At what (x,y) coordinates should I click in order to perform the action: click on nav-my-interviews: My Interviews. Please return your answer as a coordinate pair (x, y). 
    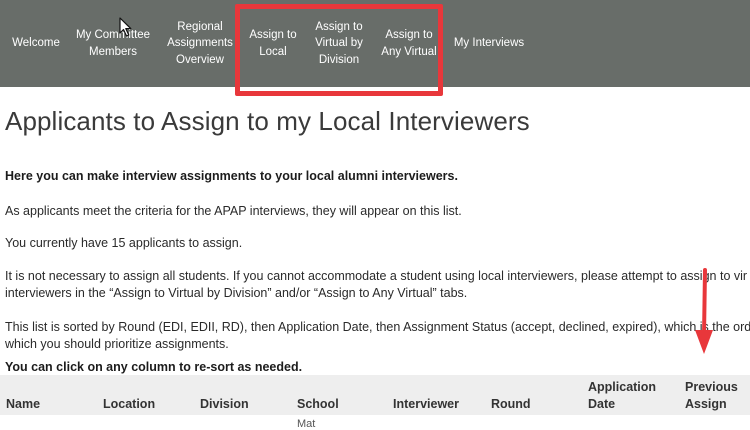
    Looking at the image, I should click on (489, 43).